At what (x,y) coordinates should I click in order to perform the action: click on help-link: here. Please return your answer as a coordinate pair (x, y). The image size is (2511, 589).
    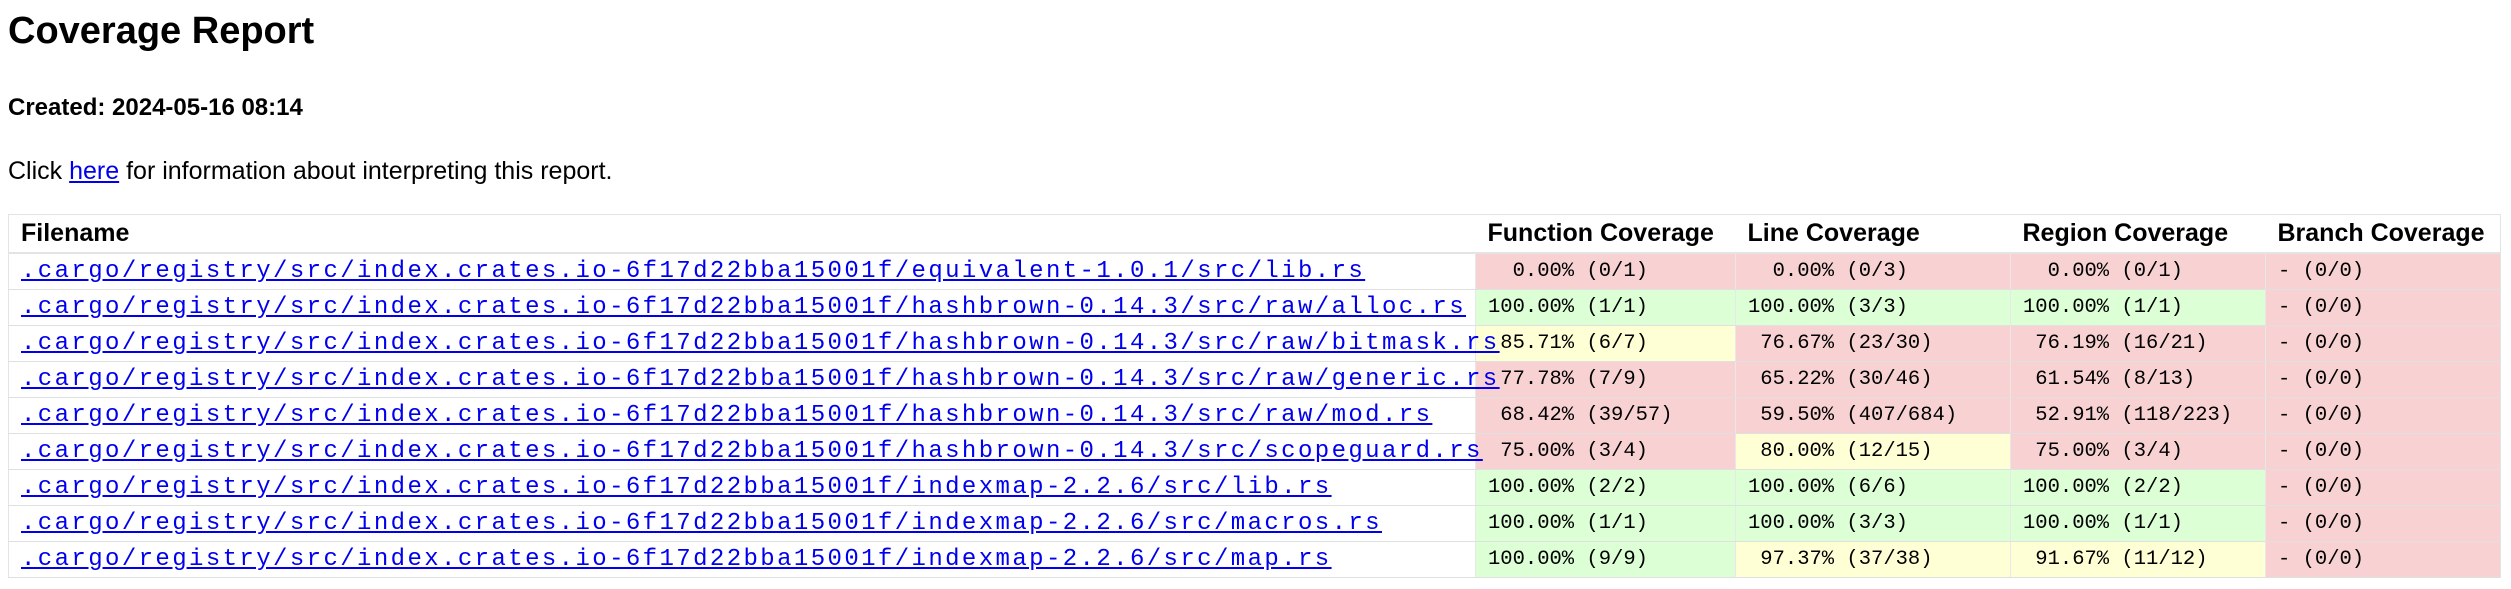
    Looking at the image, I should click on (94, 171).